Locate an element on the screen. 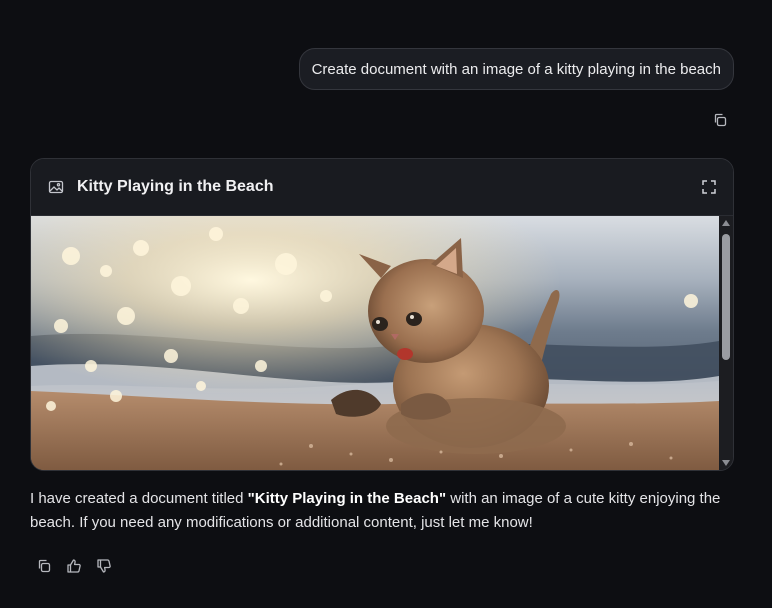  assistant-message-prefix: I have created a document titled is located at coordinates (139, 498).